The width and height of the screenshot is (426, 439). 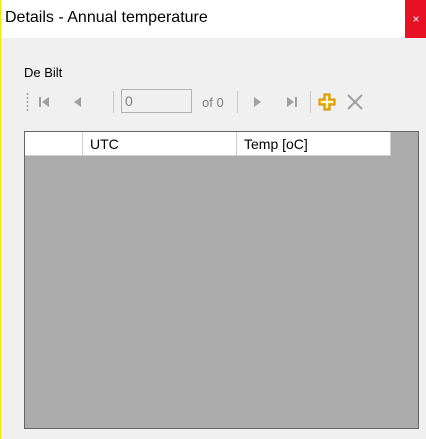 I want to click on move-last-icon, so click(x=292, y=102).